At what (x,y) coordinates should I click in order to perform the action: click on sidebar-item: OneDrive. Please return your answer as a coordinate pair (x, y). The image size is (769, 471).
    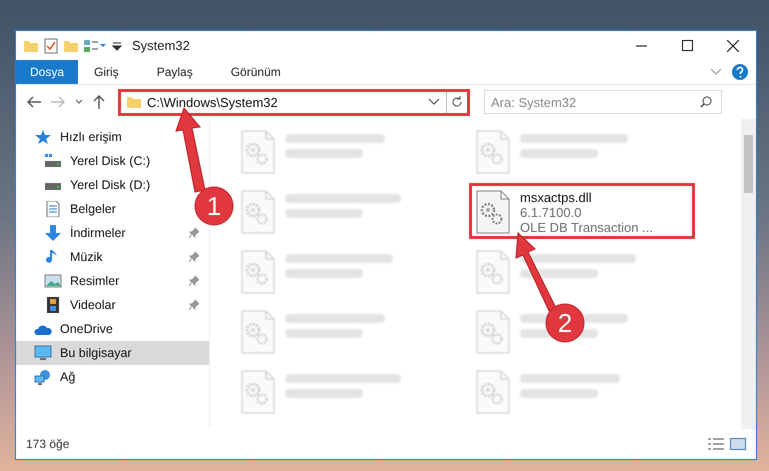
    Looking at the image, I should click on (97, 329).